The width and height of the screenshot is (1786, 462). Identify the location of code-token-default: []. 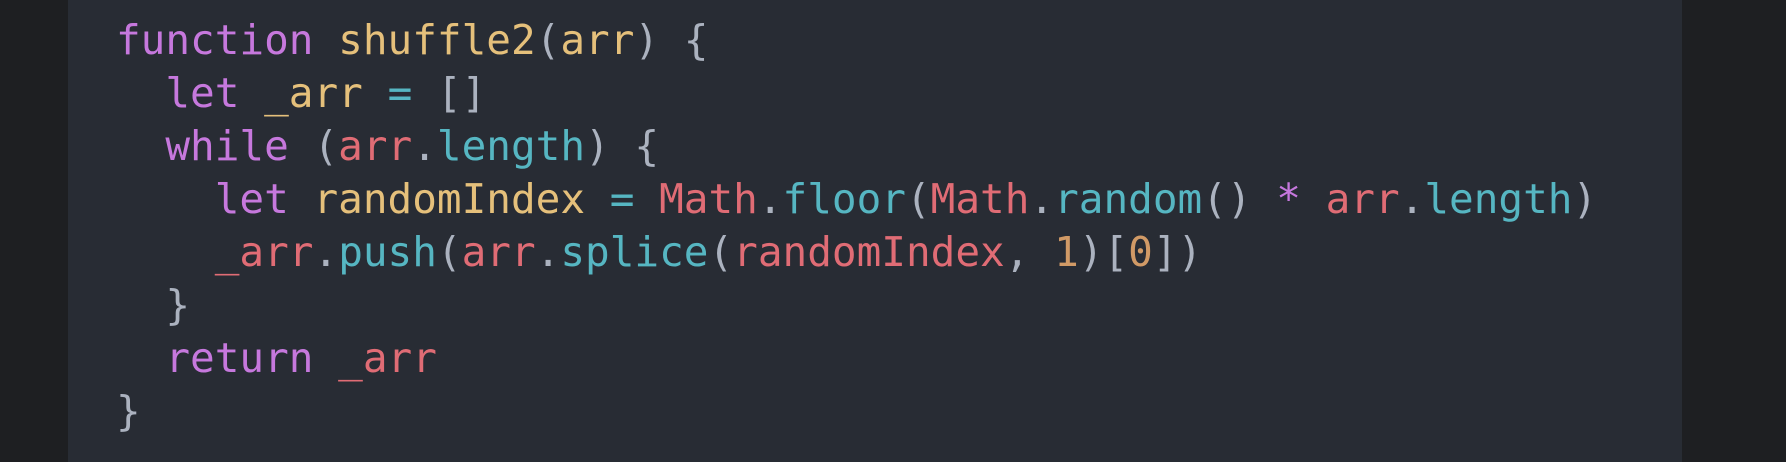
(449, 93).